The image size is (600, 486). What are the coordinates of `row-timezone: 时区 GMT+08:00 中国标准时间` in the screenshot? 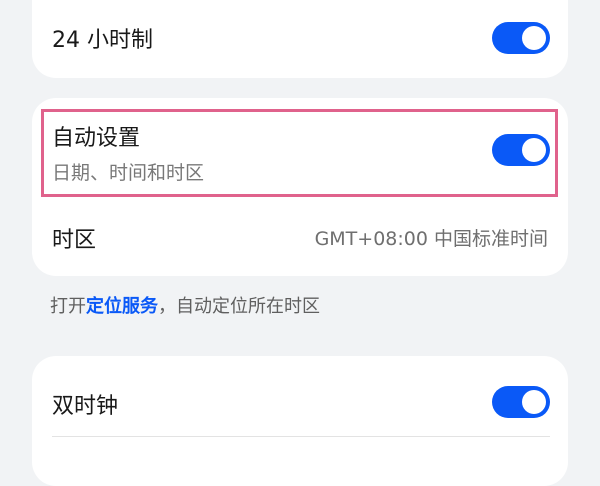 It's located at (300, 237).